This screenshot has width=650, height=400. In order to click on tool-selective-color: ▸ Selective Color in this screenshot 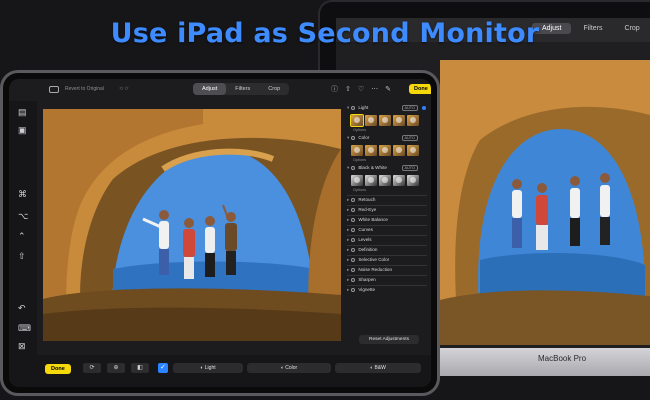, I will do `click(387, 259)`.